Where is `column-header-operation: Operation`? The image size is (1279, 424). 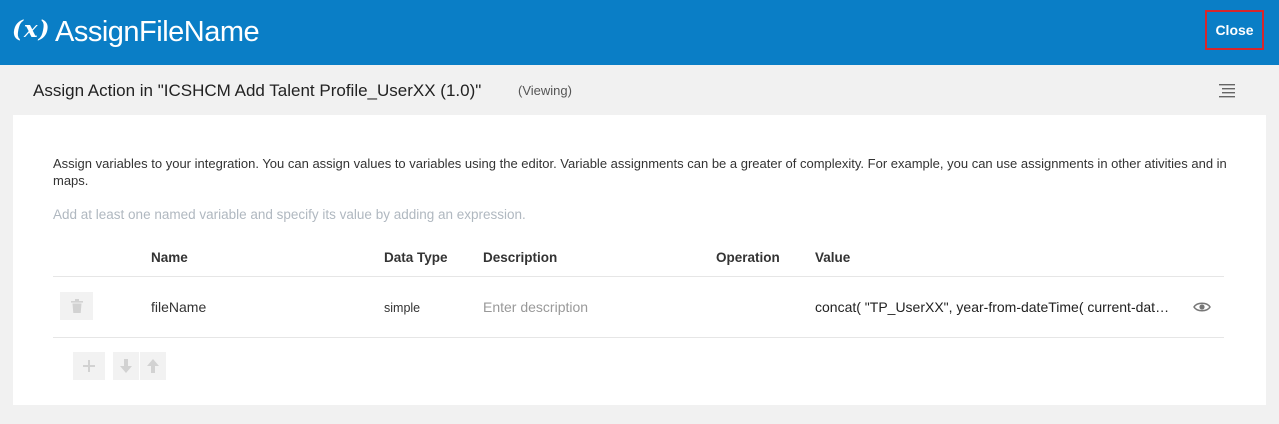 column-header-operation: Operation is located at coordinates (748, 257).